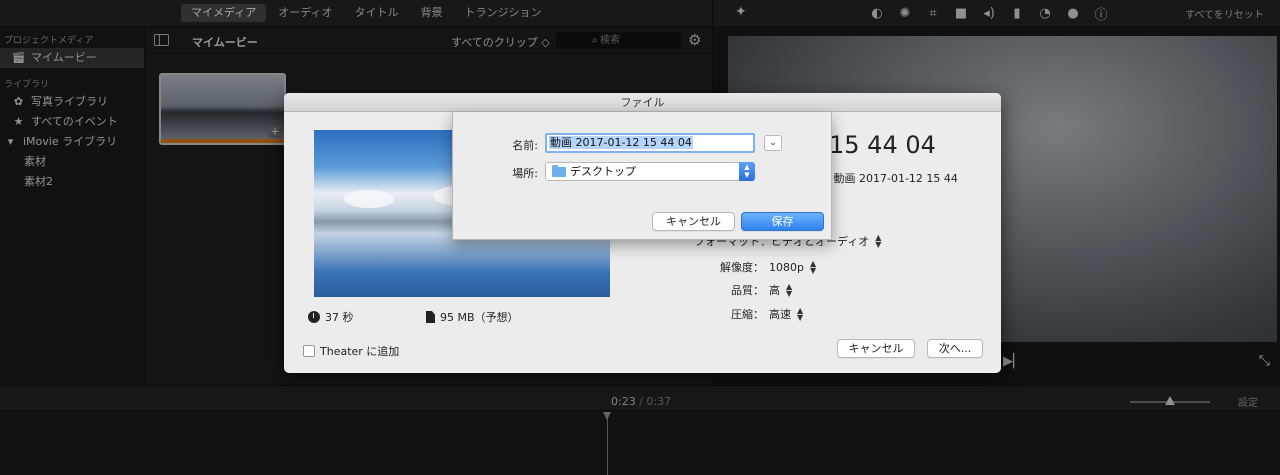  Describe the element at coordinates (621, 142) in the screenshot. I see `file-name-value: 動画 2017-01-12 15 44 04` at that location.